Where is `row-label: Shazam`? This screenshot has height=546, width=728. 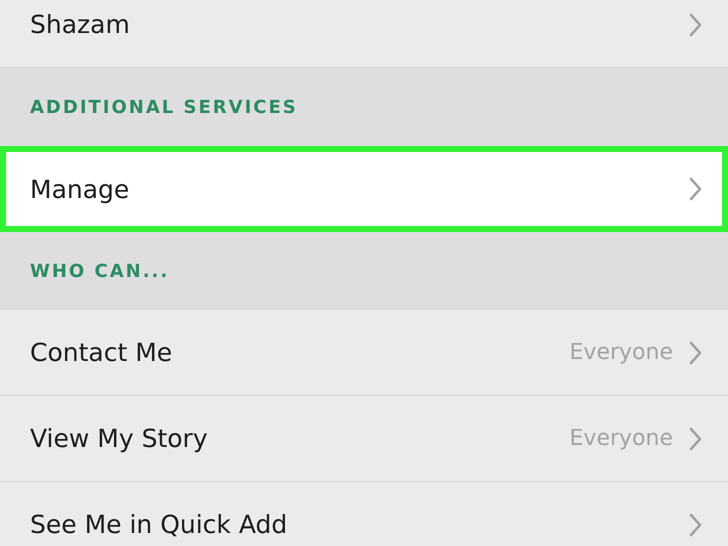 row-label: Shazam is located at coordinates (80, 24).